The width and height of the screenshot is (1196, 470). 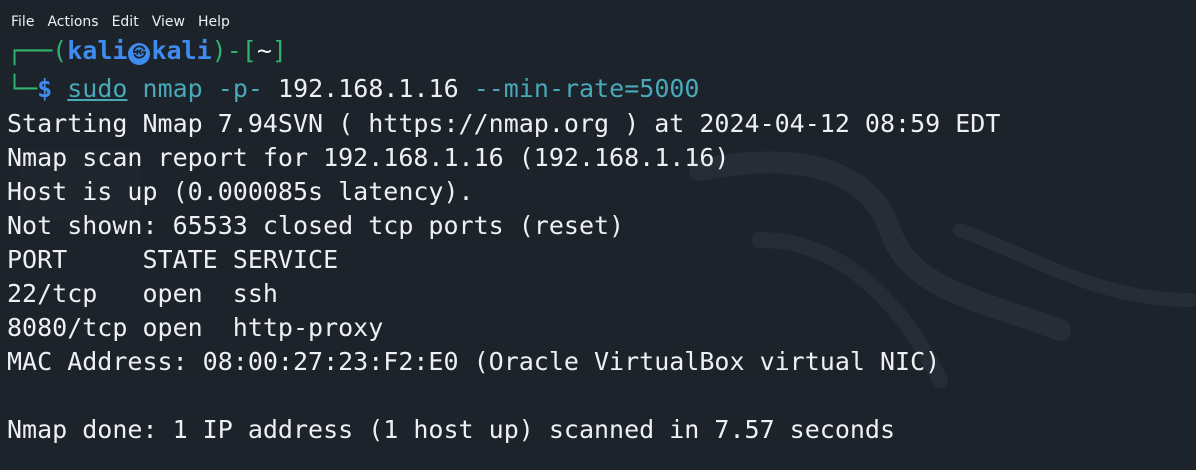 What do you see at coordinates (279, 50) in the screenshot?
I see `prompt-close: ]` at bounding box center [279, 50].